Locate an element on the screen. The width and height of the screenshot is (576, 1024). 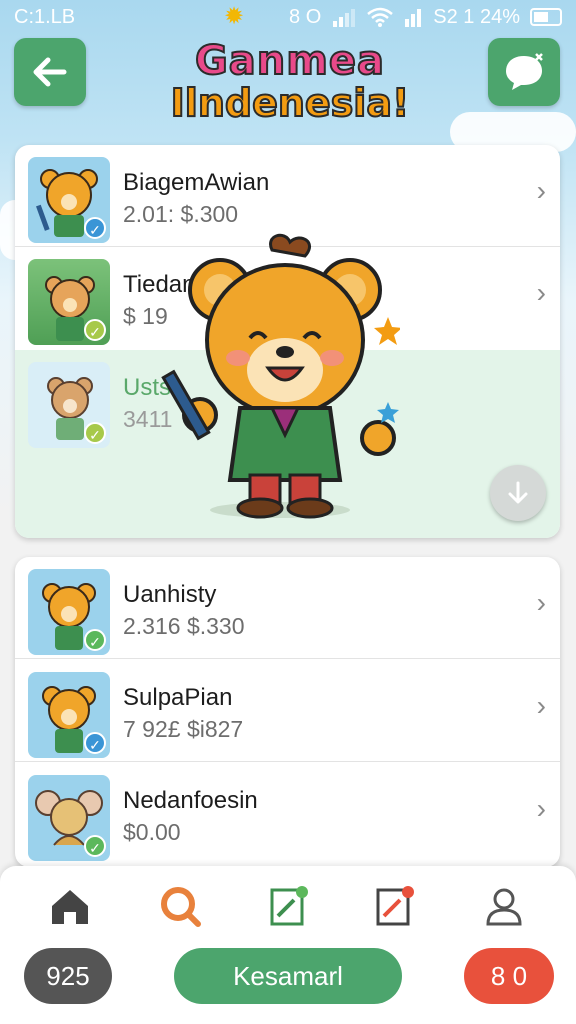
item-title: SulpaPian is located at coordinates (178, 697).